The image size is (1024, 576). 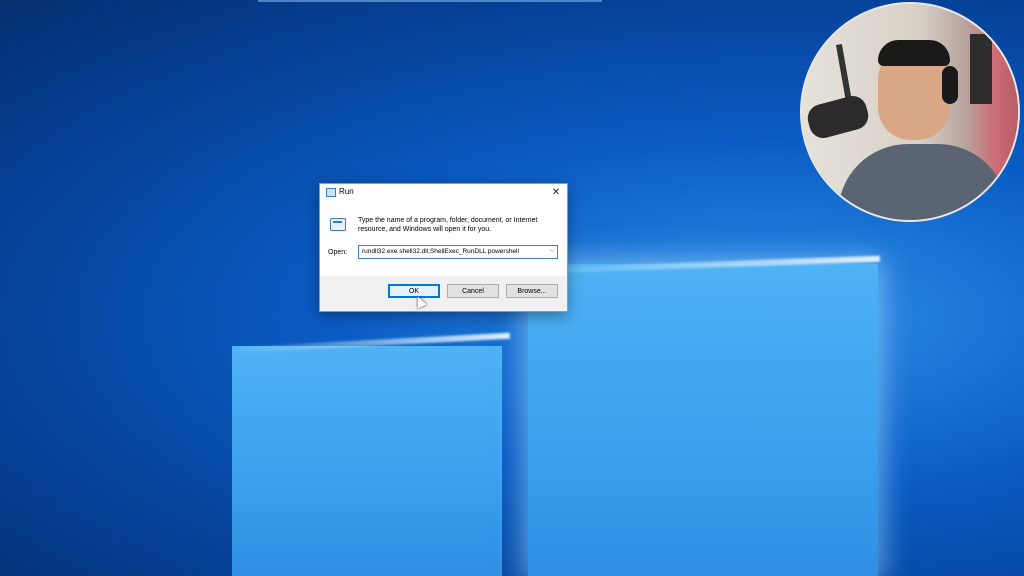 What do you see at coordinates (443, 193) in the screenshot?
I see `dialog-titlebar: Run ✕` at bounding box center [443, 193].